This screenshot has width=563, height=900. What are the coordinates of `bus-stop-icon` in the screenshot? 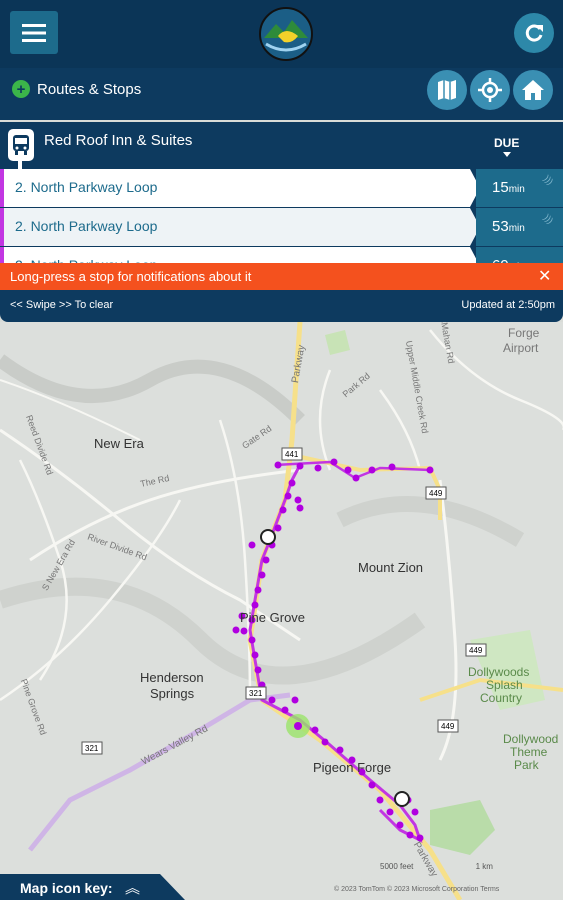 It's located at (21, 145).